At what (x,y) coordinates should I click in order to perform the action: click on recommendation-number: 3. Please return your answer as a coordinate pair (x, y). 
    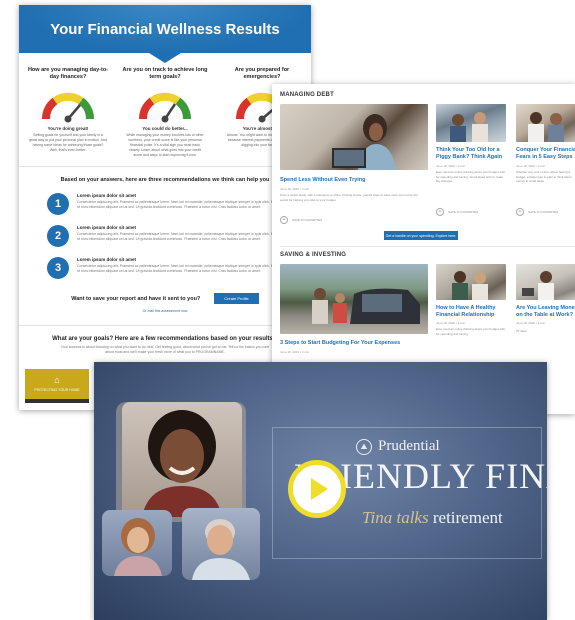
    Looking at the image, I should click on (58, 268).